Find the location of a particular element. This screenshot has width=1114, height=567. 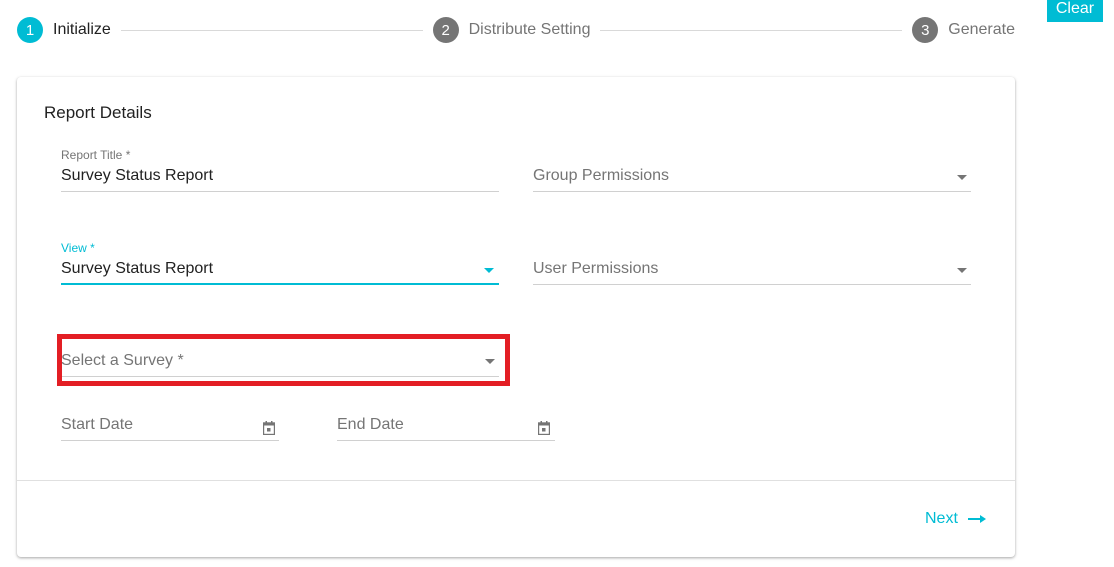

survey-underline is located at coordinates (280, 376).